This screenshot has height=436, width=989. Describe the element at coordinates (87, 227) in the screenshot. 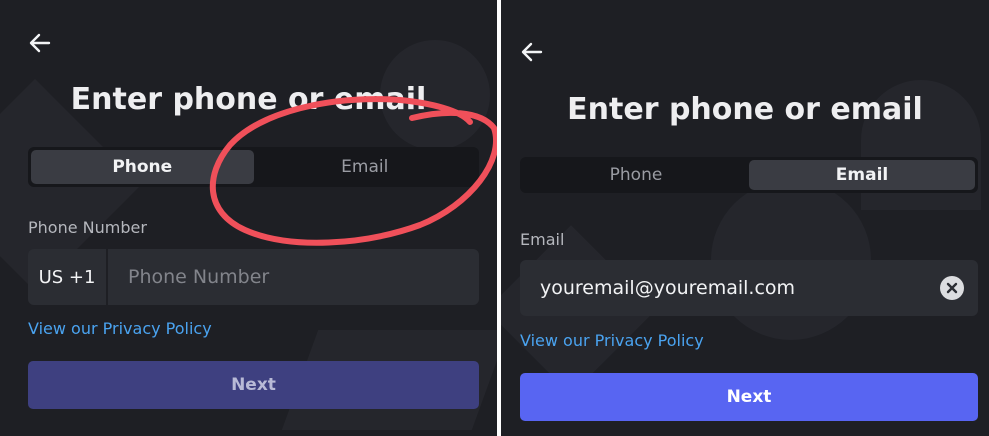

I see `phone-number-label: Phone Number` at that location.